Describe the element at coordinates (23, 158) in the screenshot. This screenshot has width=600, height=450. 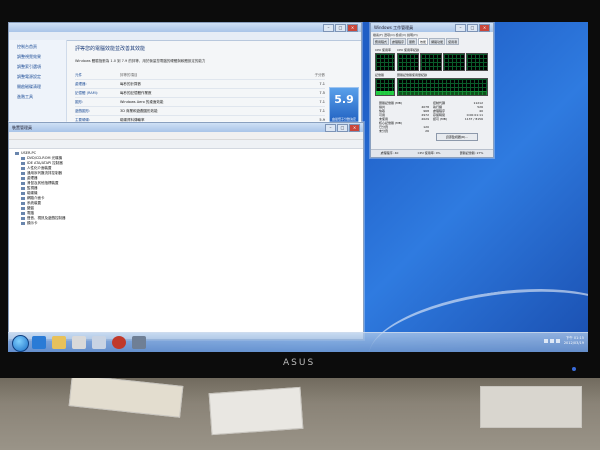
I see `dvd-drive-icon` at that location.